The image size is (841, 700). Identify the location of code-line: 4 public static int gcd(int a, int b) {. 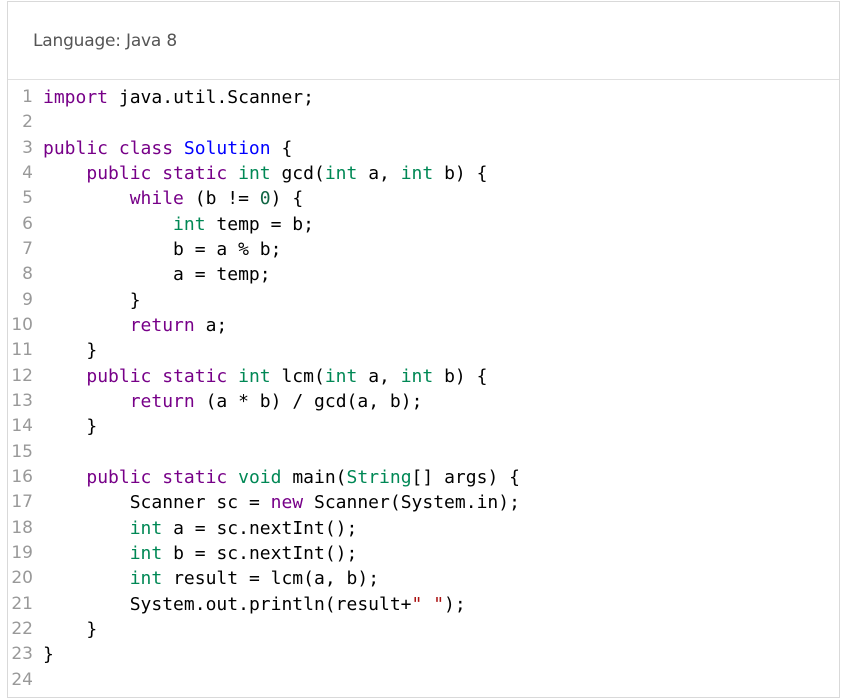
(420, 173).